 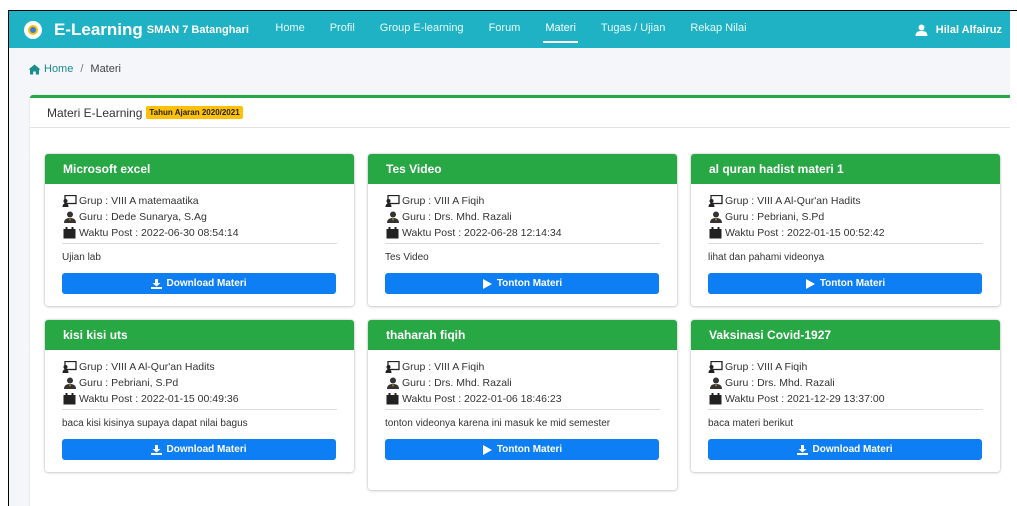 I want to click on materi-card-title: Microsoft excel, so click(x=199, y=169).